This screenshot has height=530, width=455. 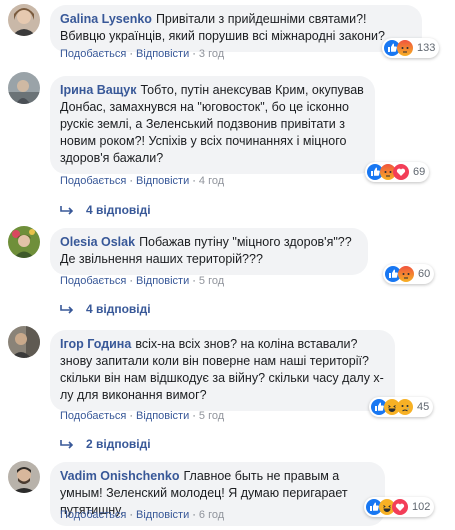 I want to click on reactions-summary: 60, so click(x=409, y=274).